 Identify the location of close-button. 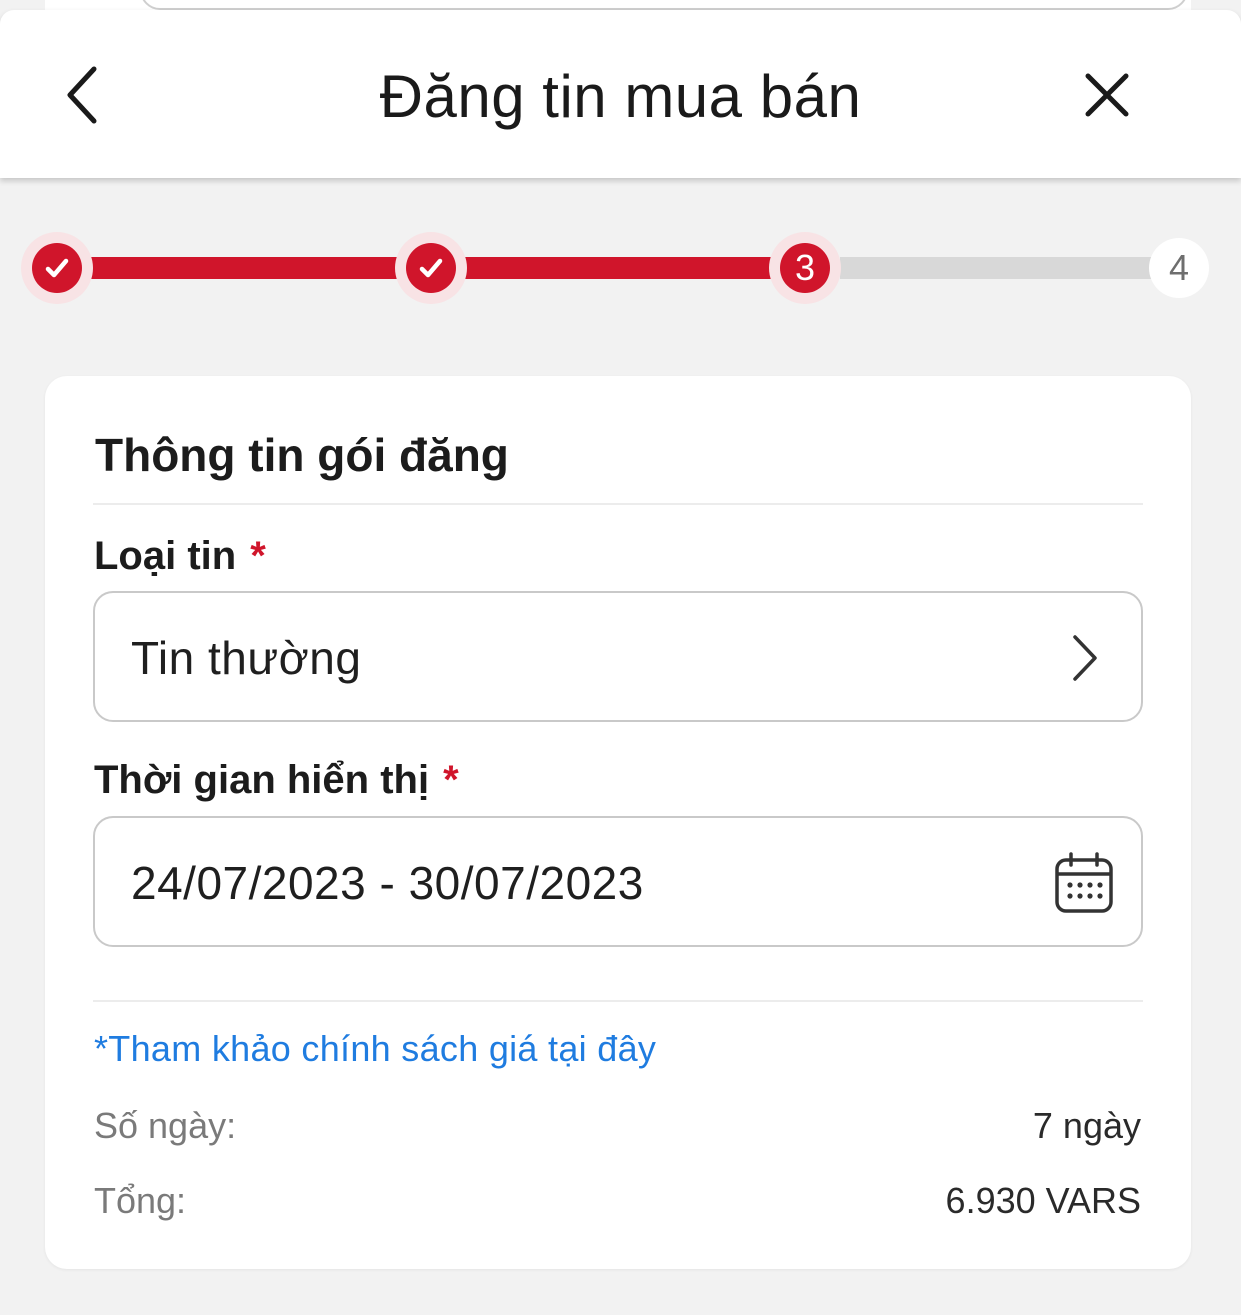
(1107, 95).